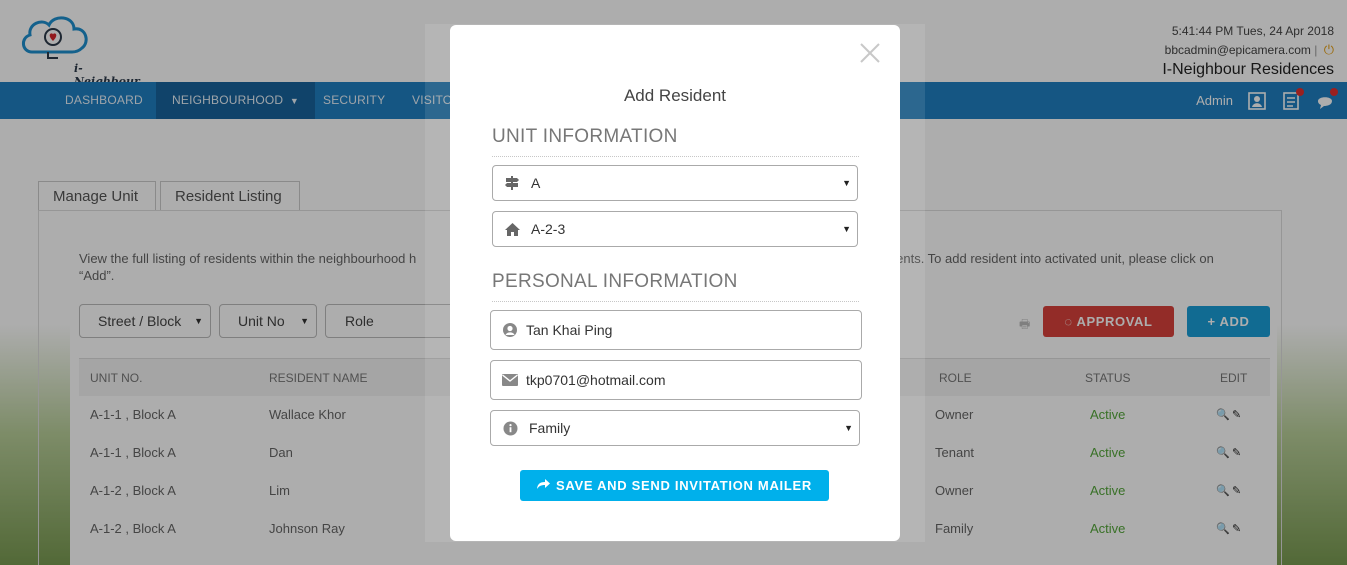  What do you see at coordinates (550, 428) in the screenshot?
I see `role-select-modal-value: Family` at bounding box center [550, 428].